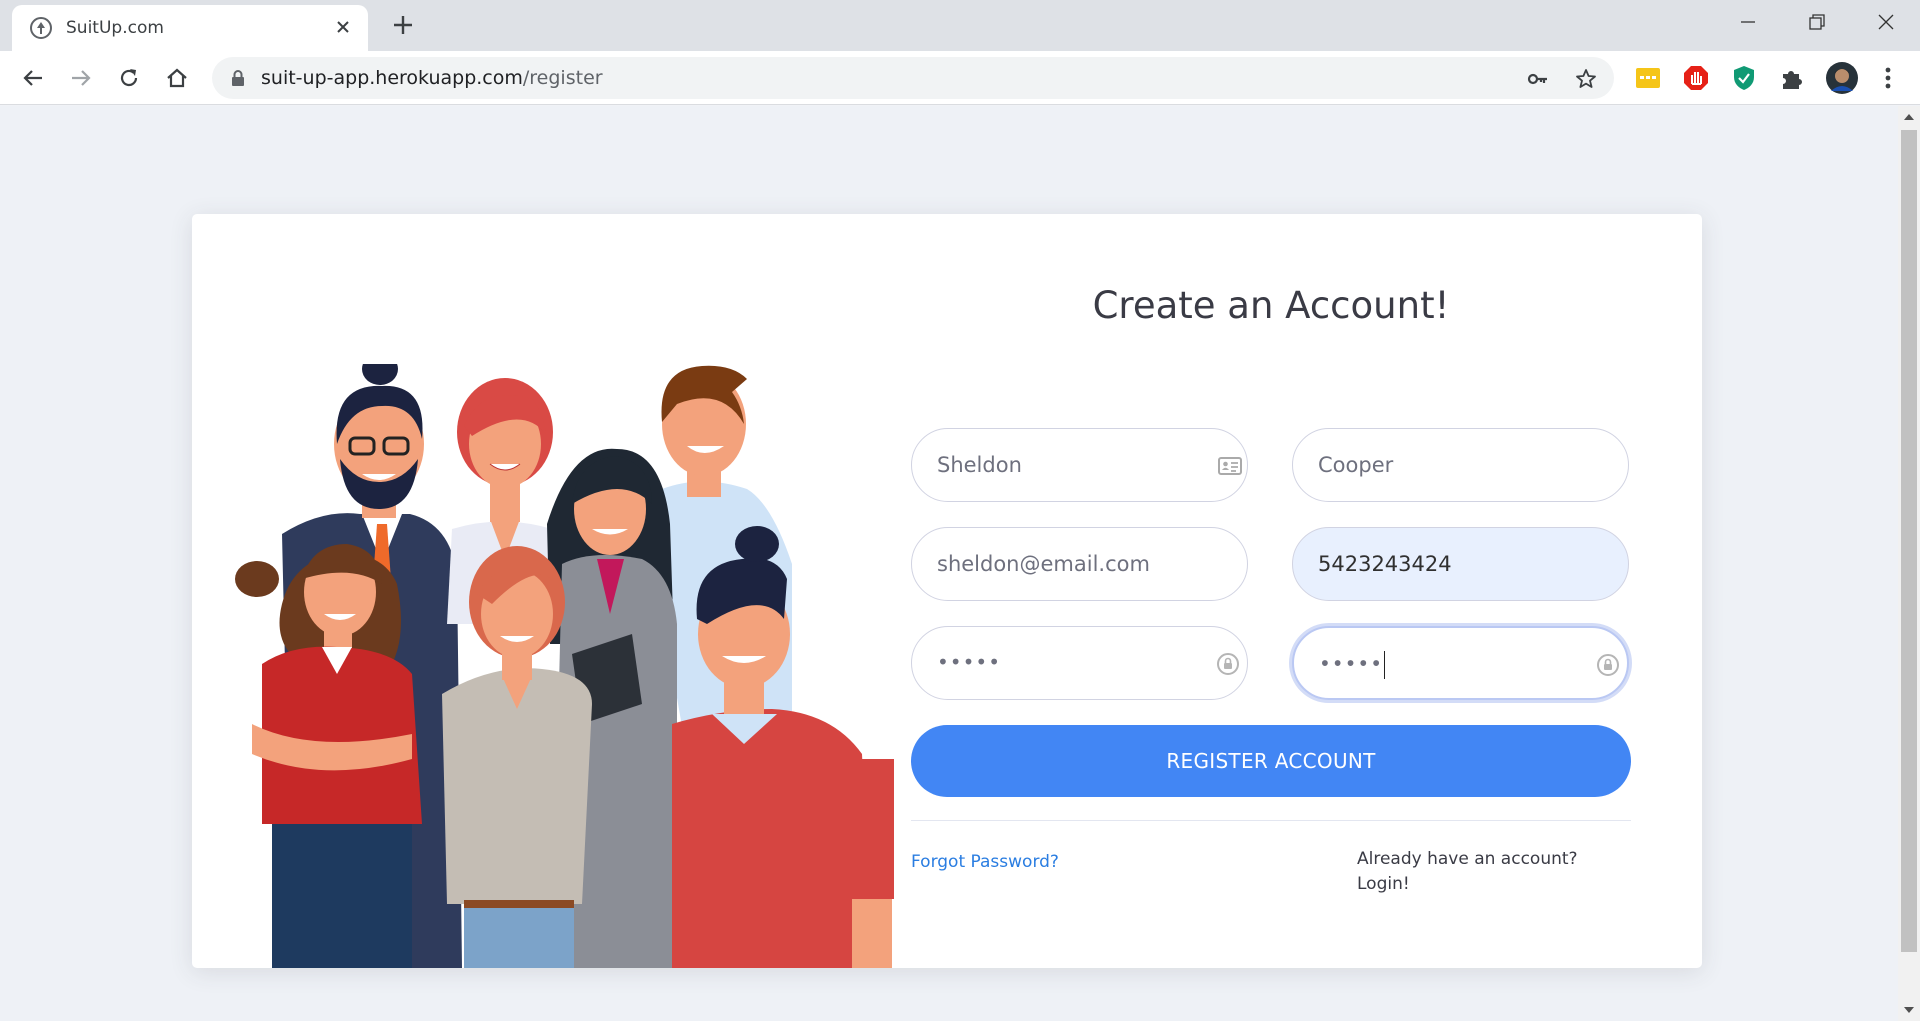  What do you see at coordinates (1467, 859) in the screenshot?
I see `login-prompt: Already have an account?` at bounding box center [1467, 859].